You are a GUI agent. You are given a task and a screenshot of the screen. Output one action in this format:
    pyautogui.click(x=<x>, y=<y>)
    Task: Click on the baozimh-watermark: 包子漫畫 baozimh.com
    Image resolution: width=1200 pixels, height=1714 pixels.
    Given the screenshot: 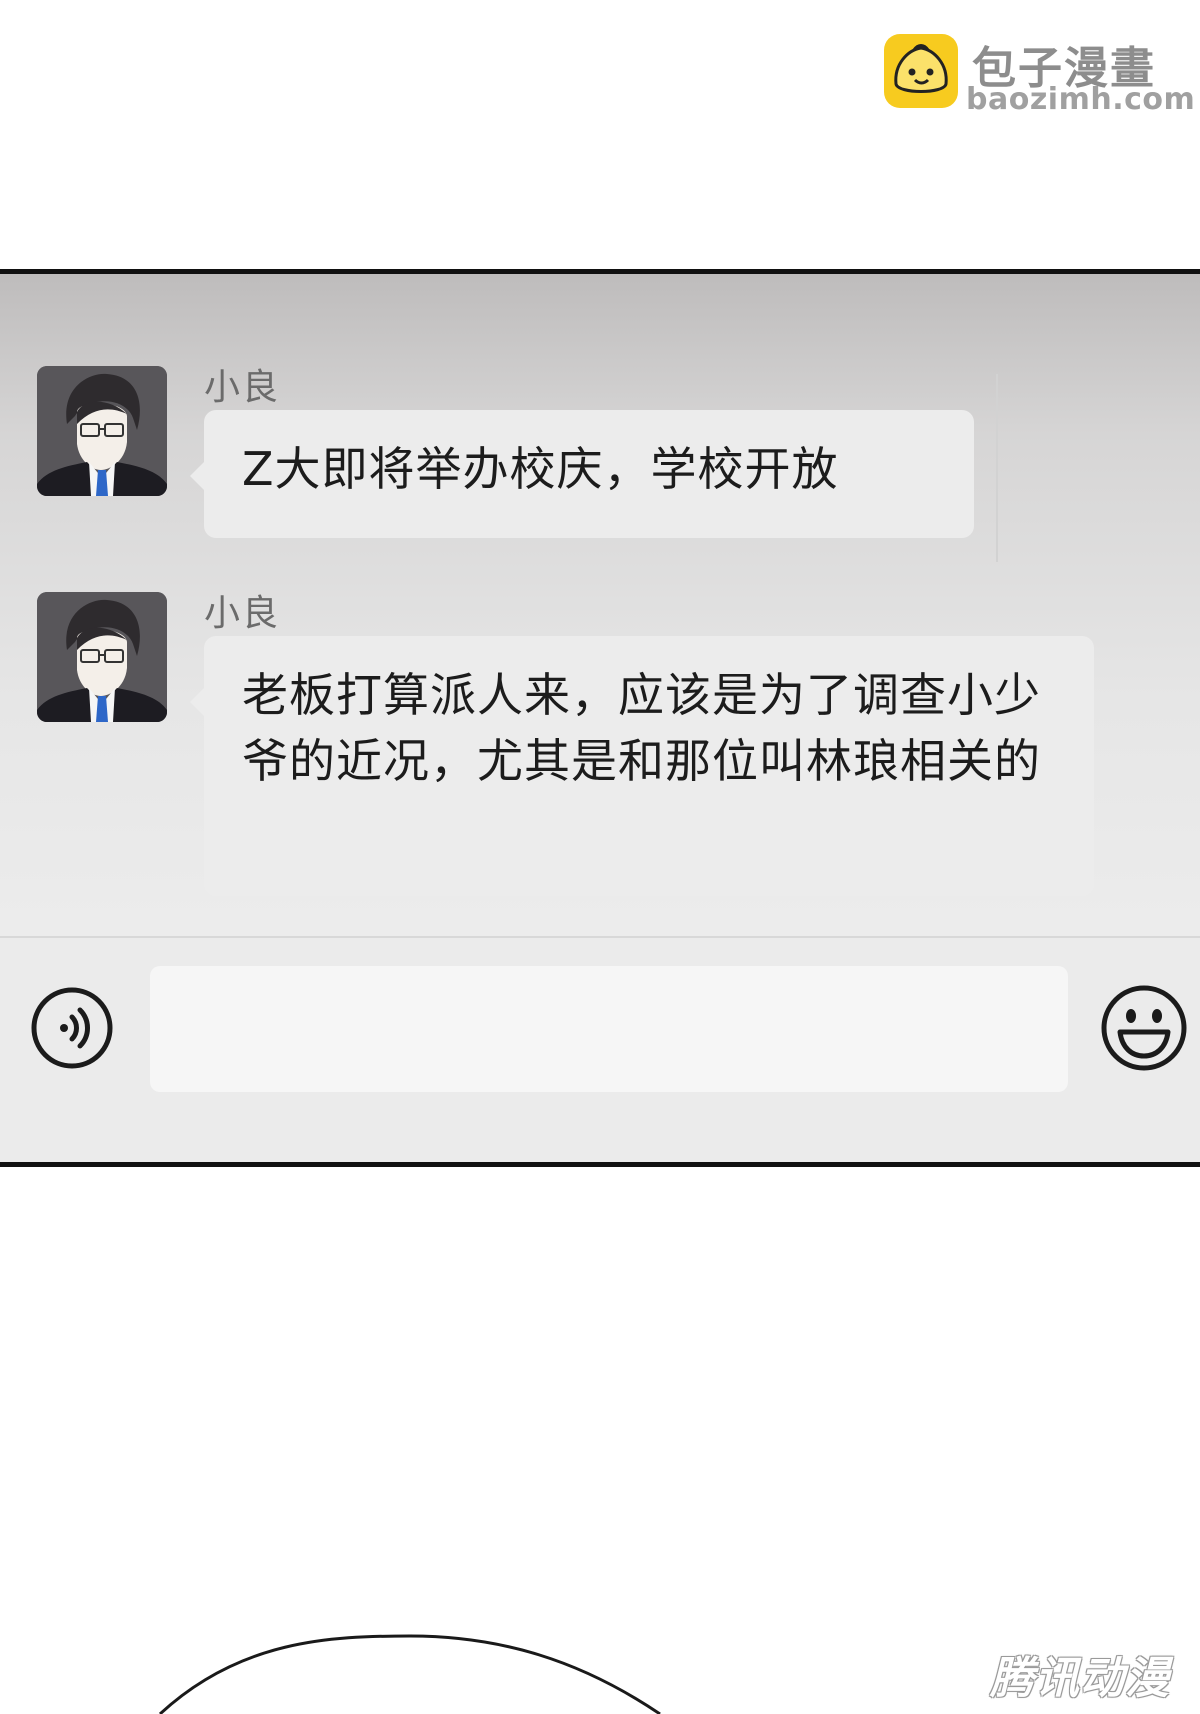 What is the action you would take?
    pyautogui.click(x=1039, y=75)
    